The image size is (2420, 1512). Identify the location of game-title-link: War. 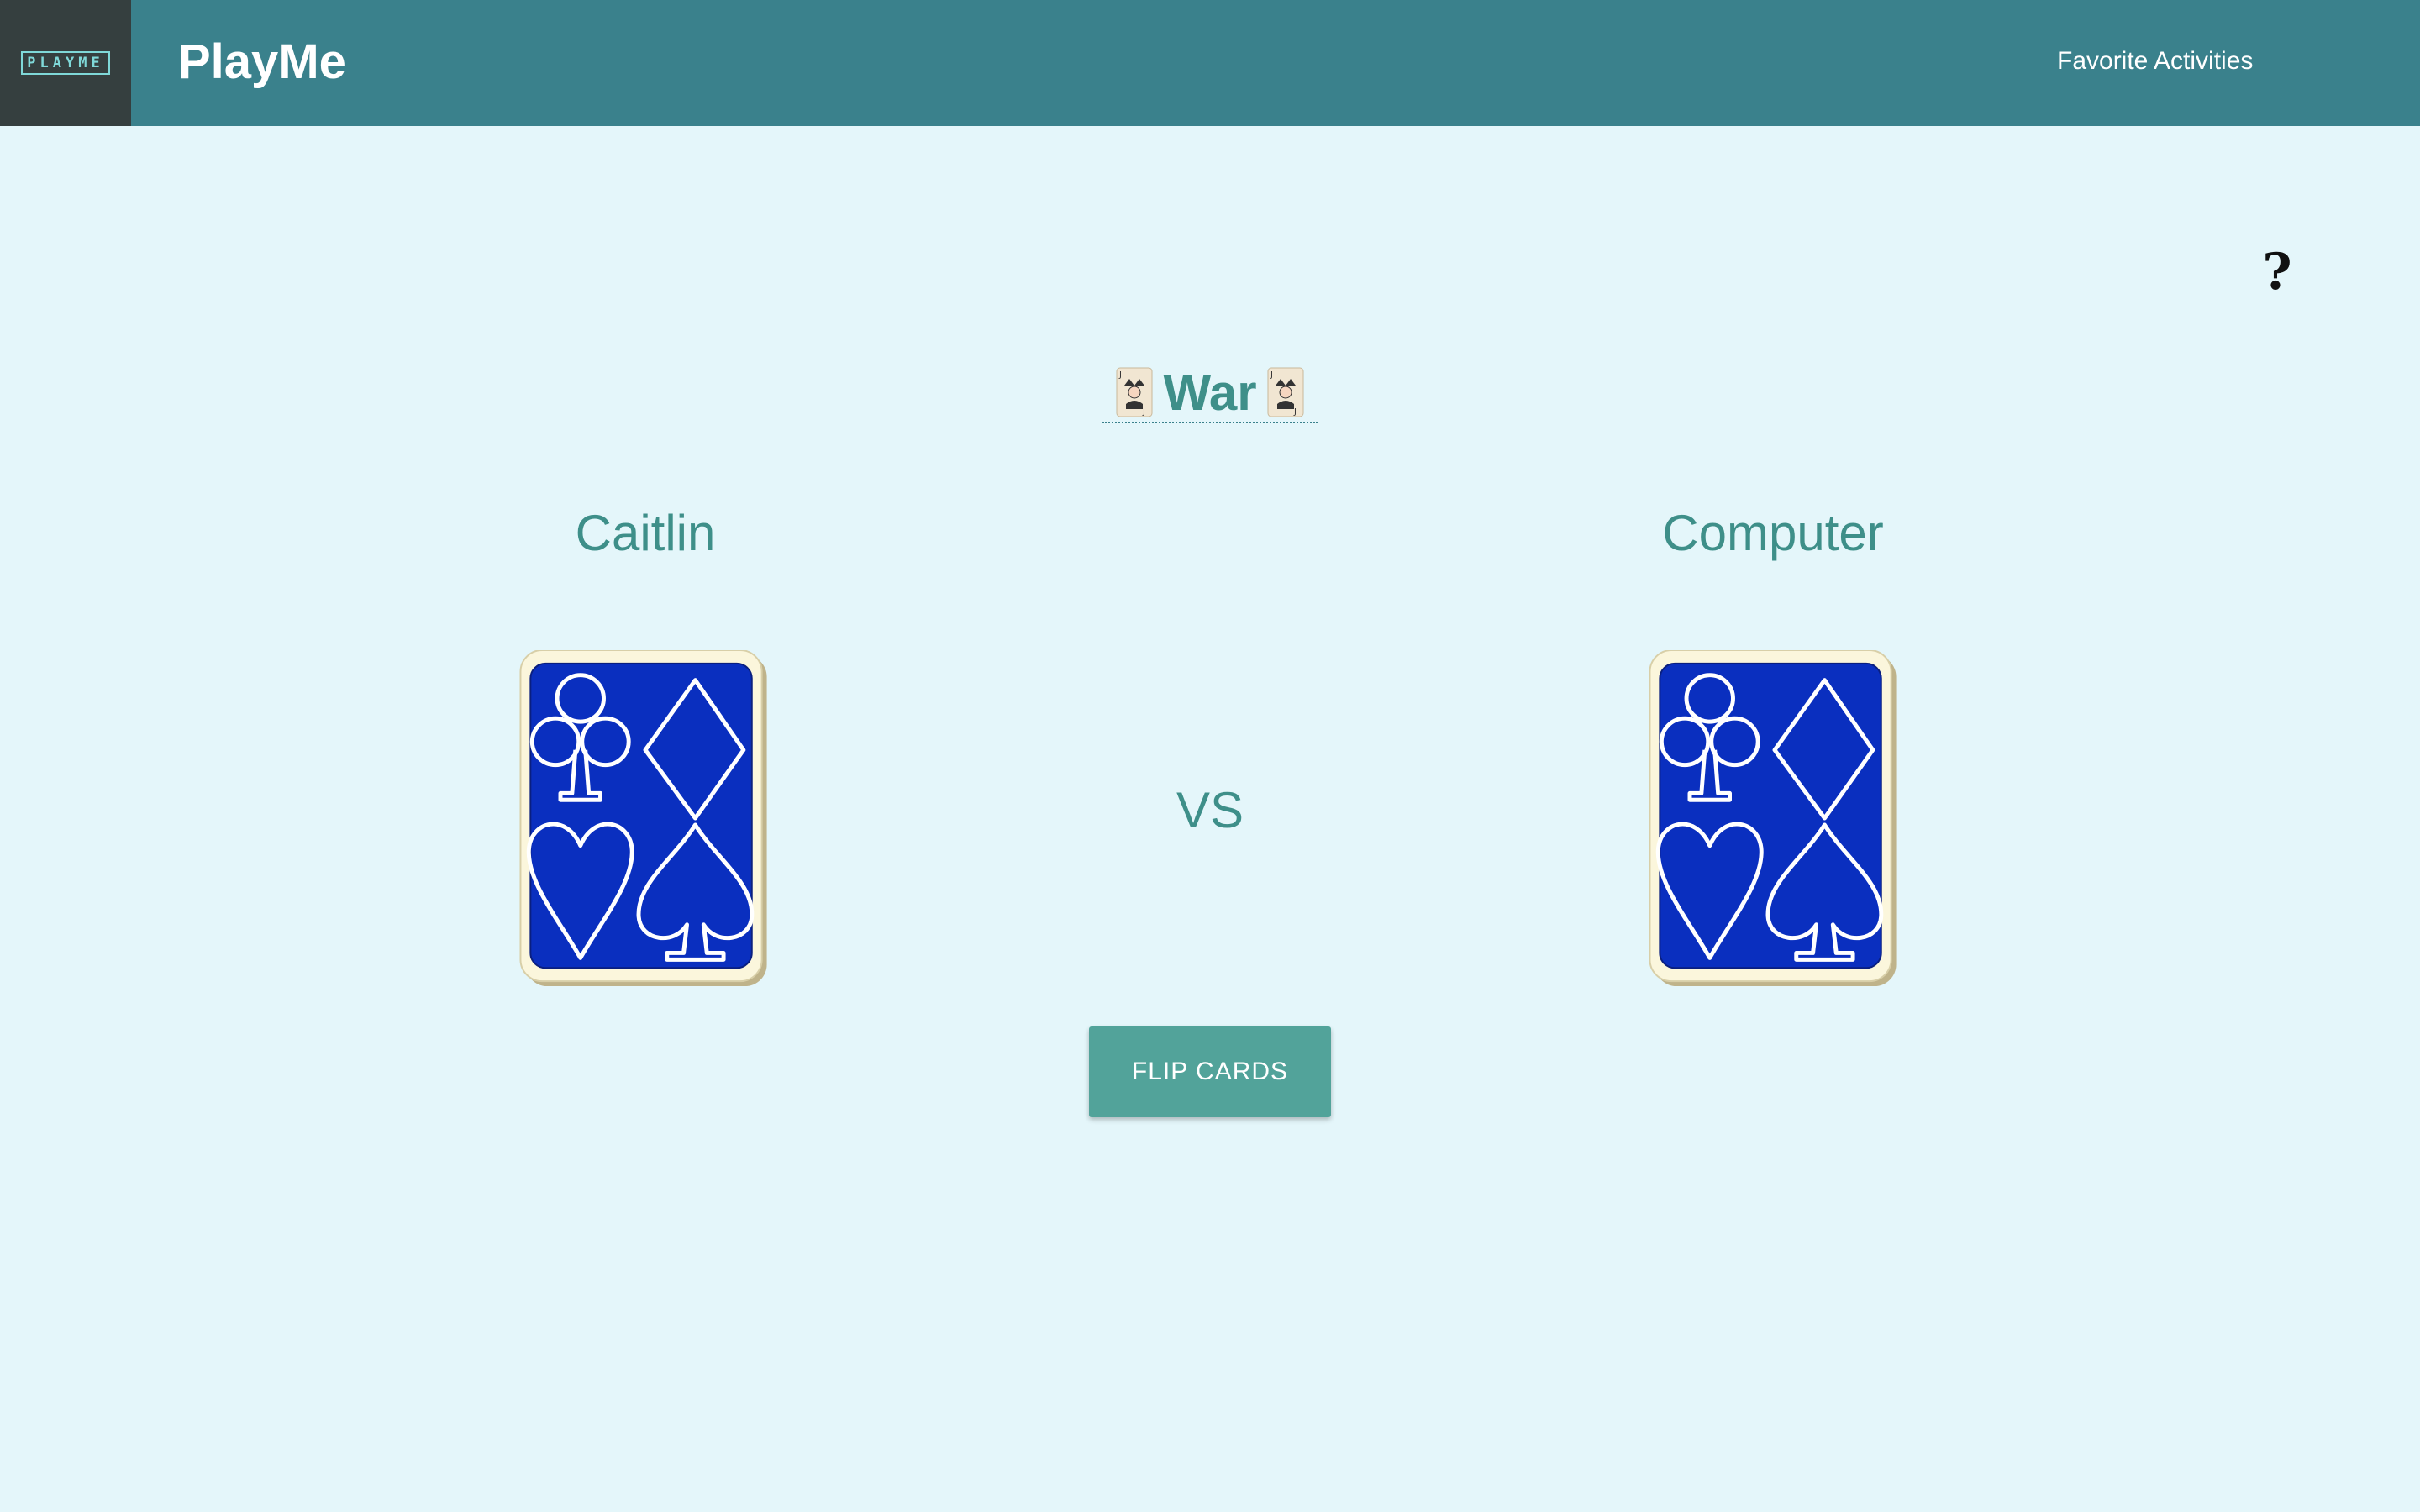
(1210, 393).